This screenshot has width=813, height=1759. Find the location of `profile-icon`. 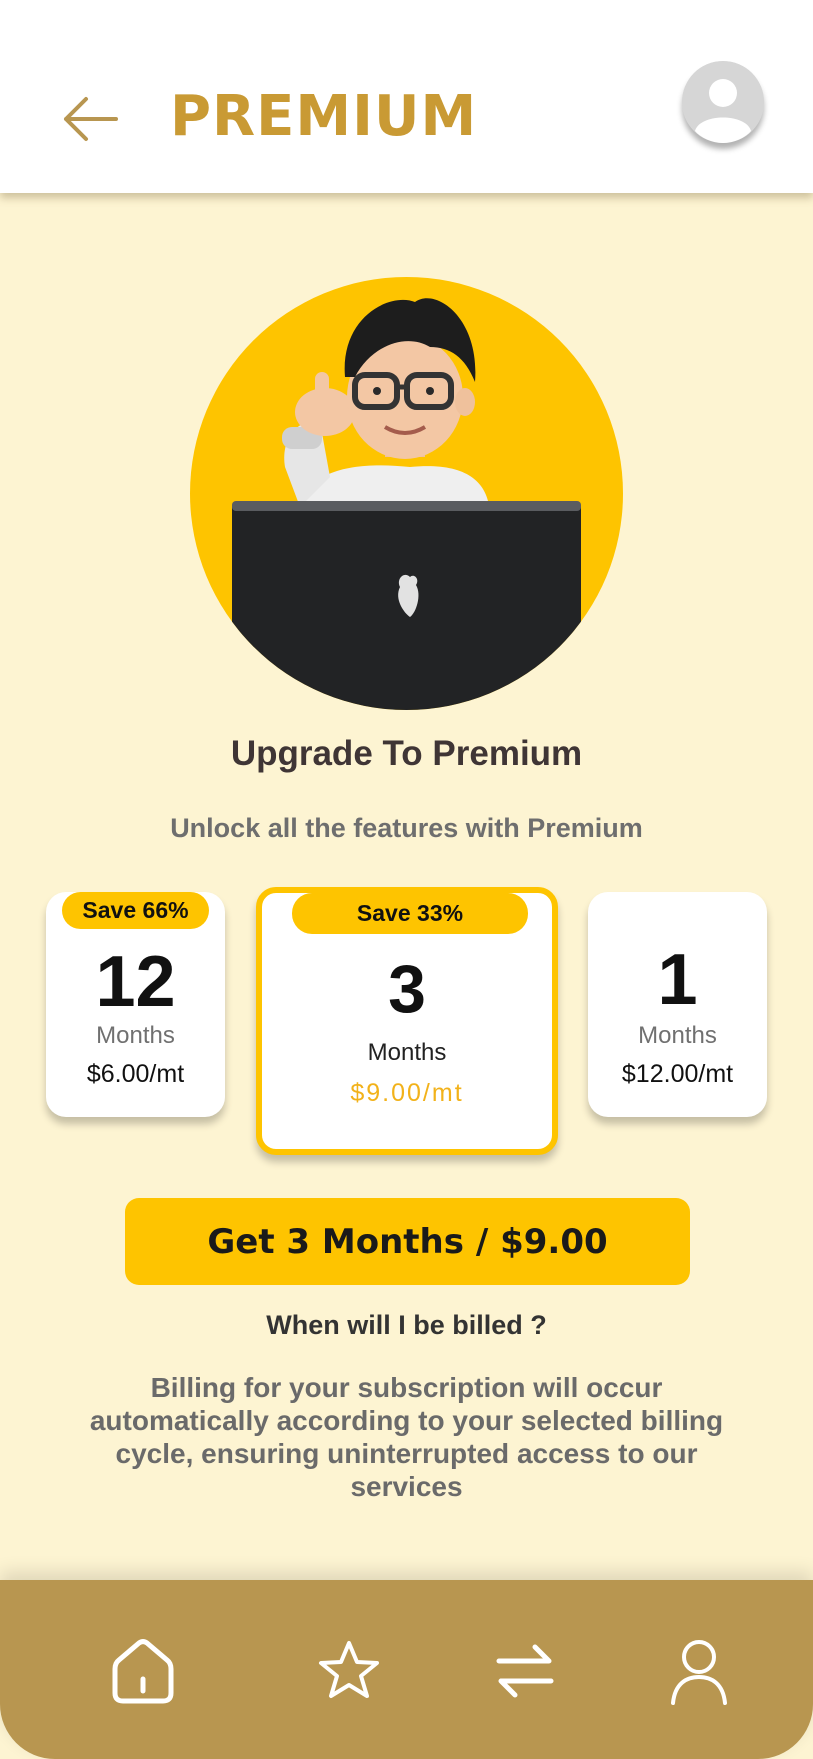

profile-icon is located at coordinates (699, 1672).